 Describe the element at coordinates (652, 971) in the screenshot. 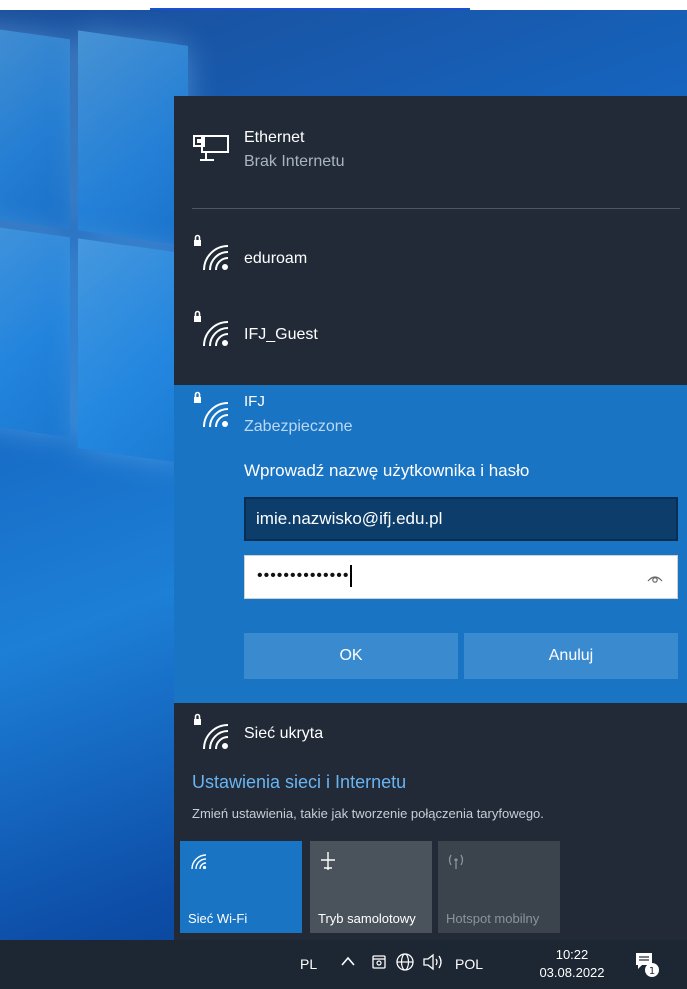

I see `notification-count: 1` at that location.